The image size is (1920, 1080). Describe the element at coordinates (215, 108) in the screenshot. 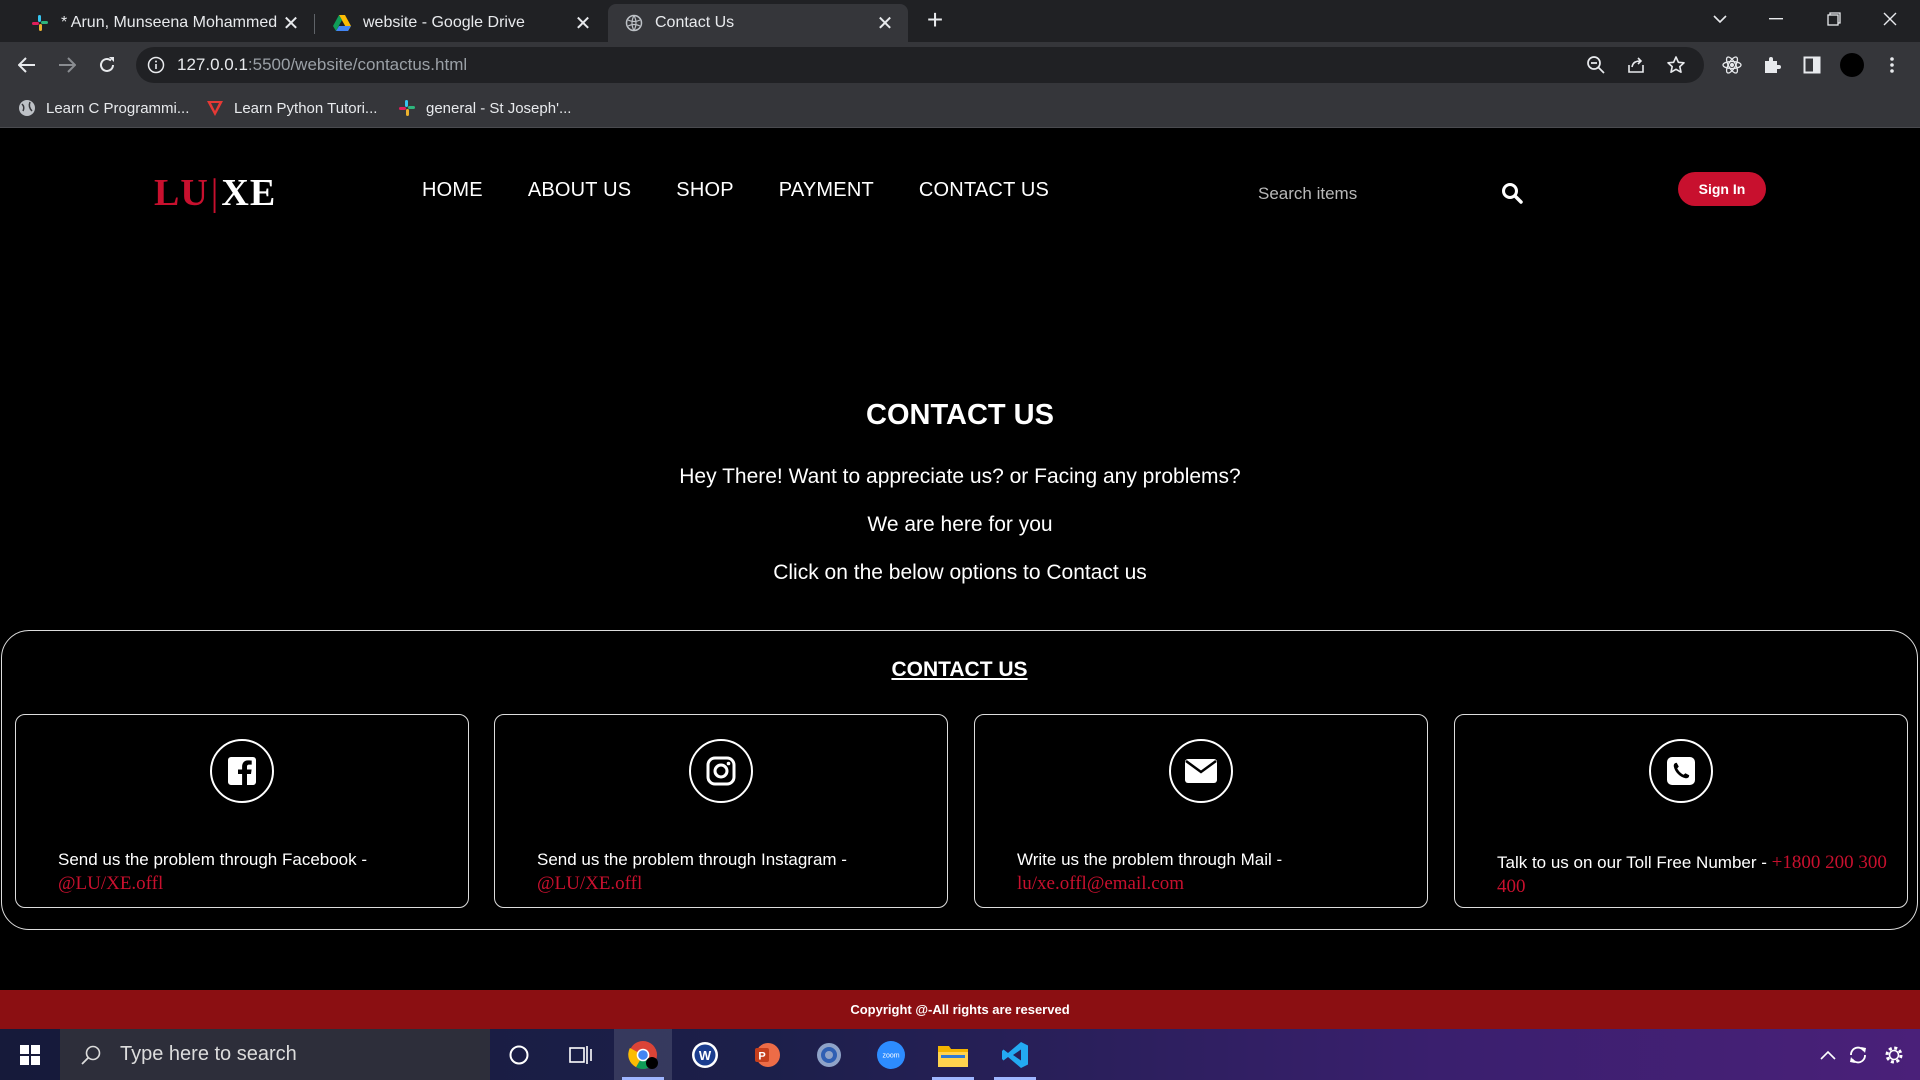

I see `tutorial-logo-icon` at that location.